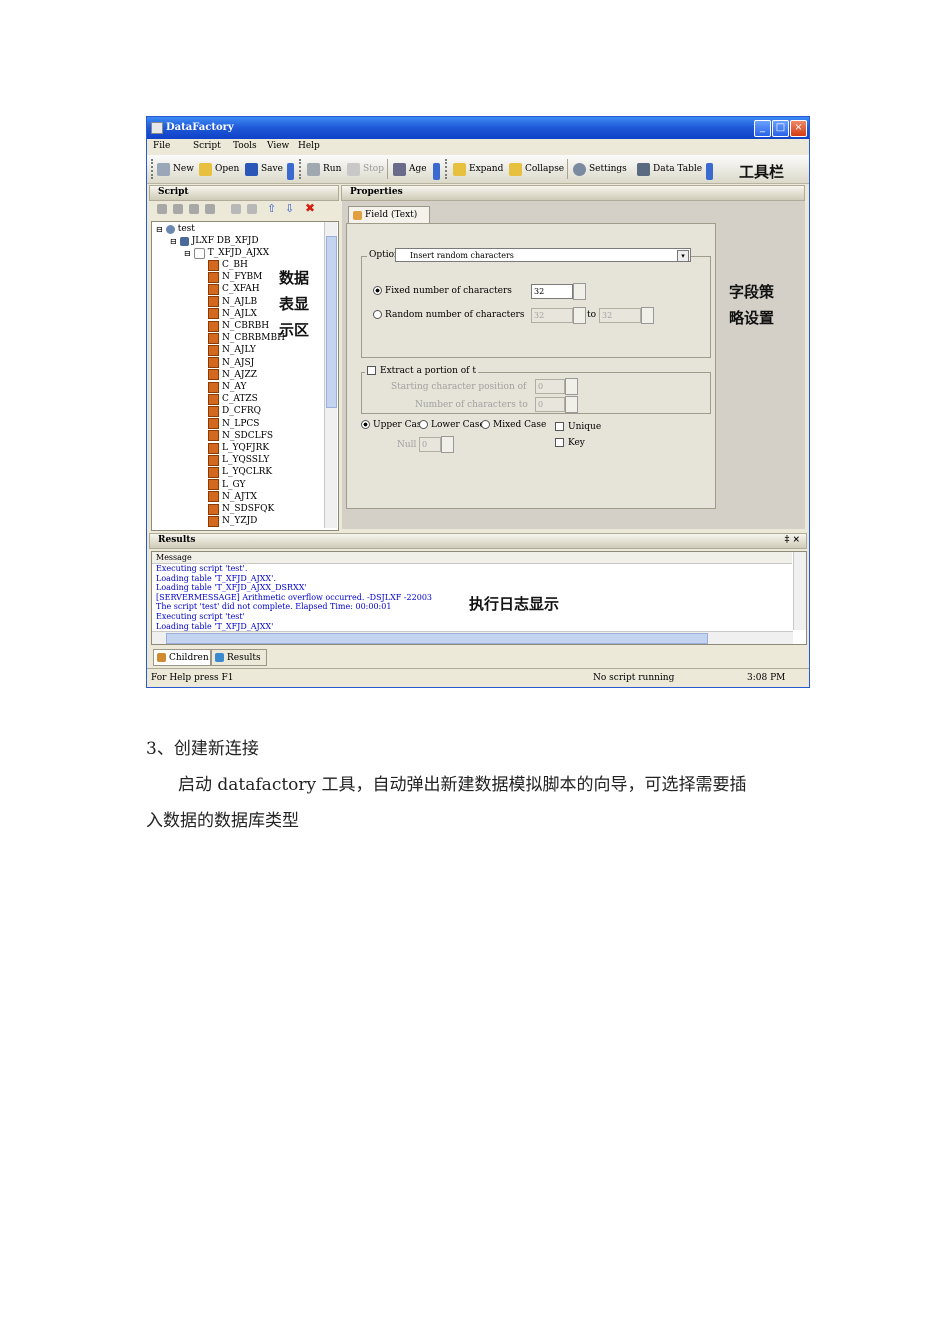 This screenshot has height=1344, width=950. What do you see at coordinates (310, 208) in the screenshot?
I see `delete-icon: ✖` at bounding box center [310, 208].